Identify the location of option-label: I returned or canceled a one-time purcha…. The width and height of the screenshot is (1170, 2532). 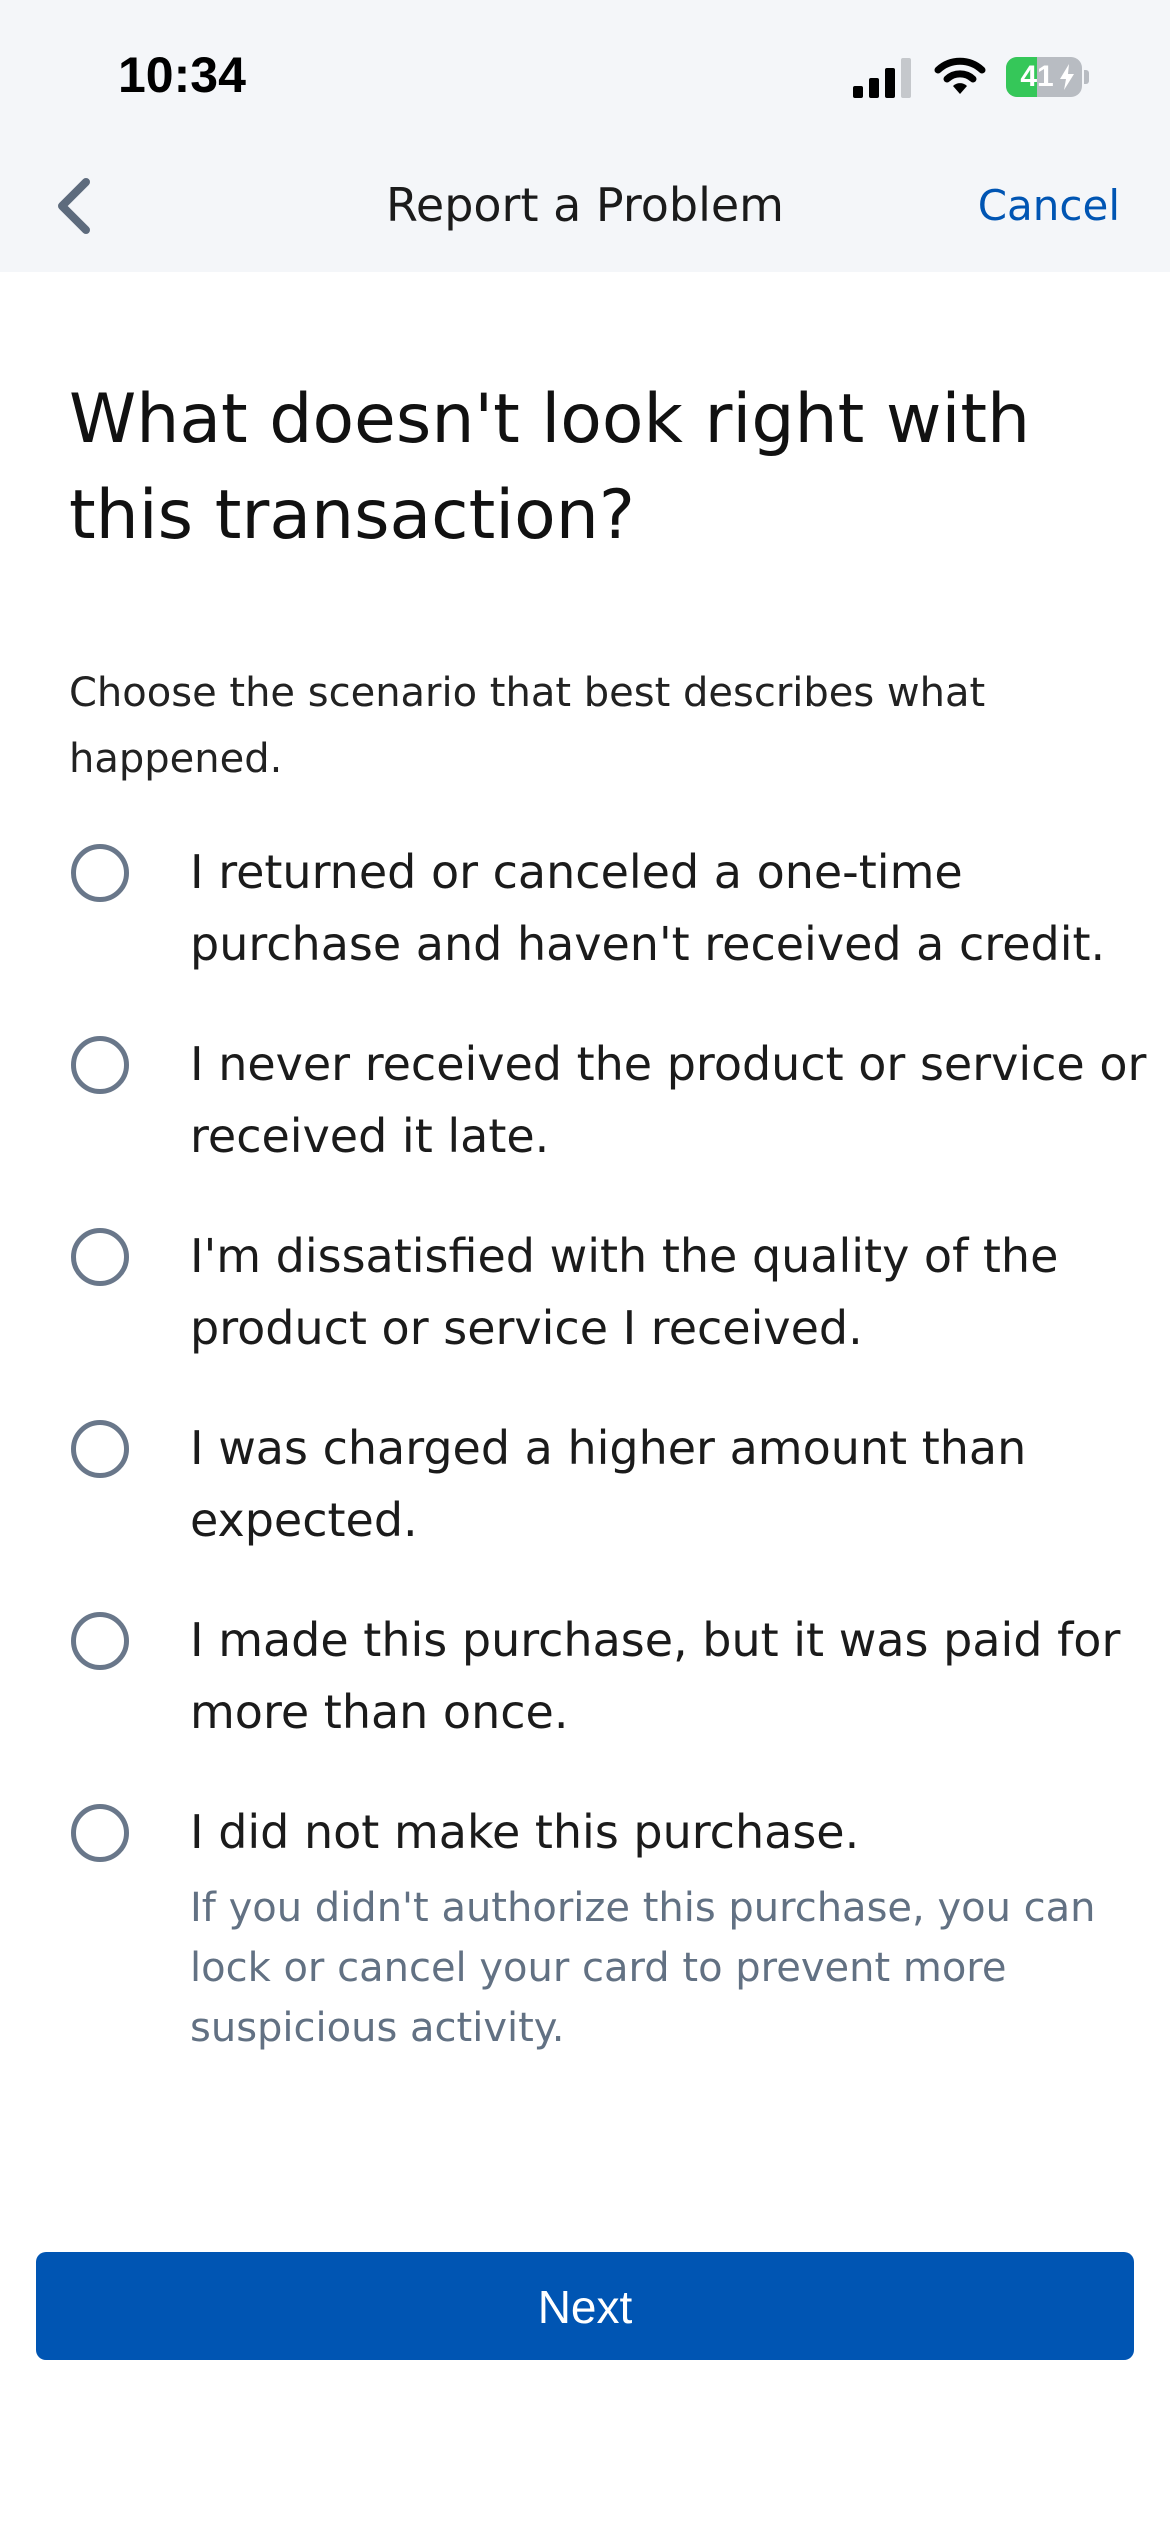
(648, 908).